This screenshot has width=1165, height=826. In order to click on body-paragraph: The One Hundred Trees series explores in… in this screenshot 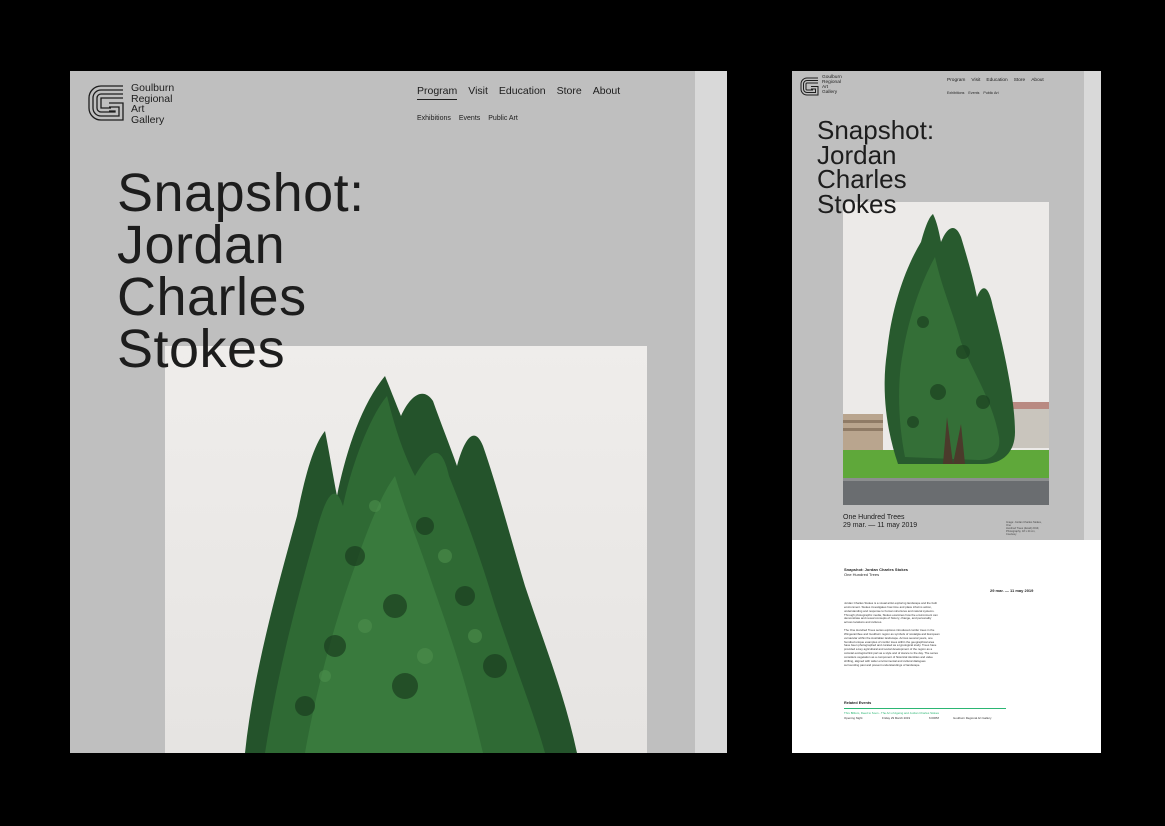, I will do `click(892, 647)`.